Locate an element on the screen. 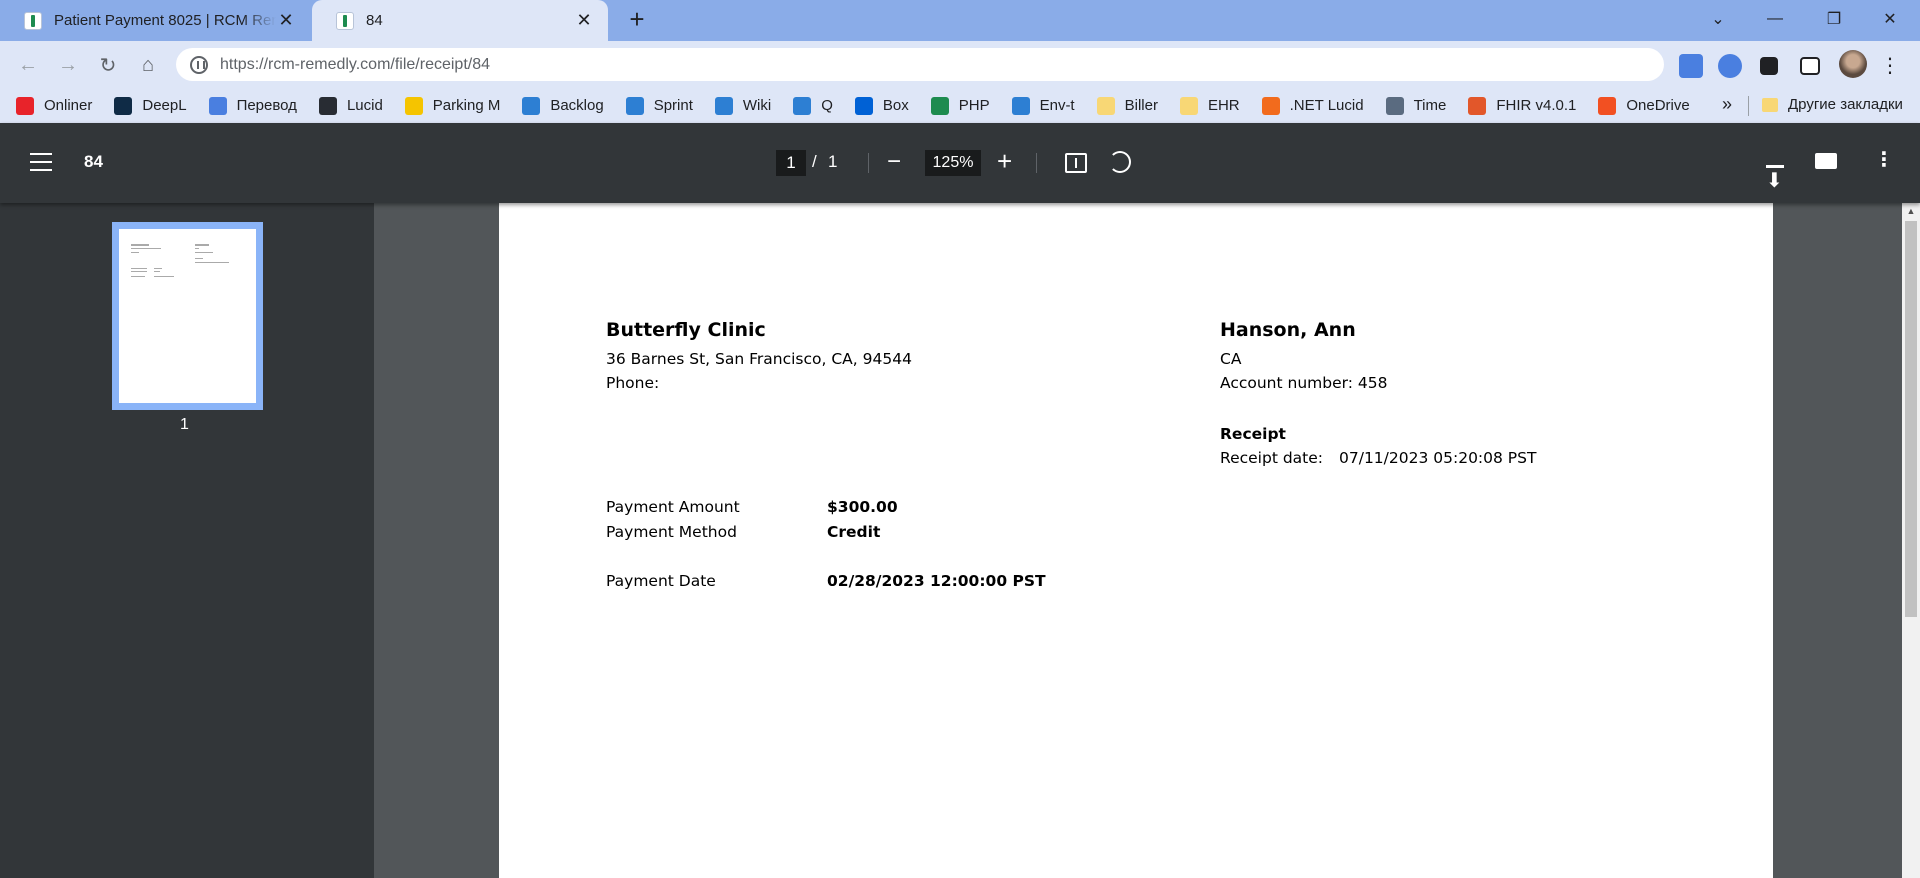 The height and width of the screenshot is (878, 1920). pdf-toolbar: 84 1 / 1 − 125% + ⬇ ⋮ is located at coordinates (960, 163).